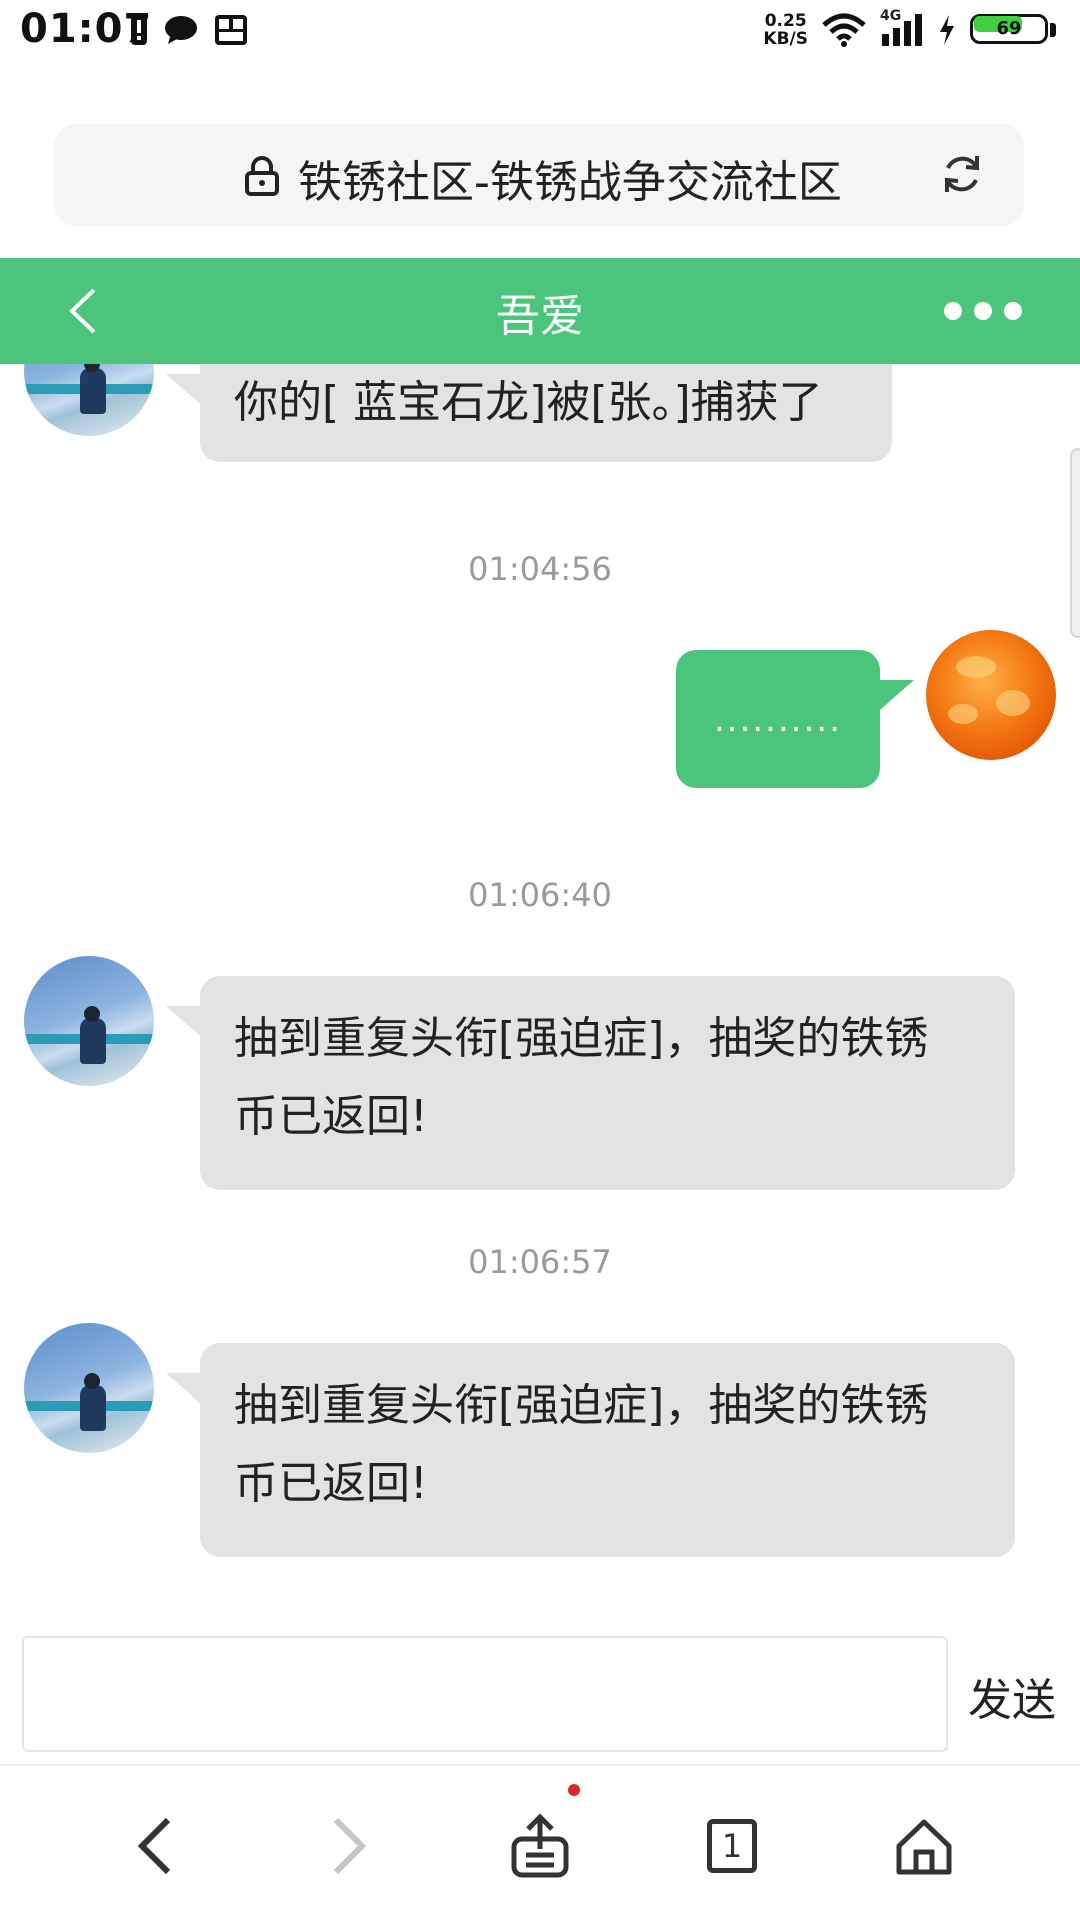  I want to click on signal-icon, so click(902, 30).